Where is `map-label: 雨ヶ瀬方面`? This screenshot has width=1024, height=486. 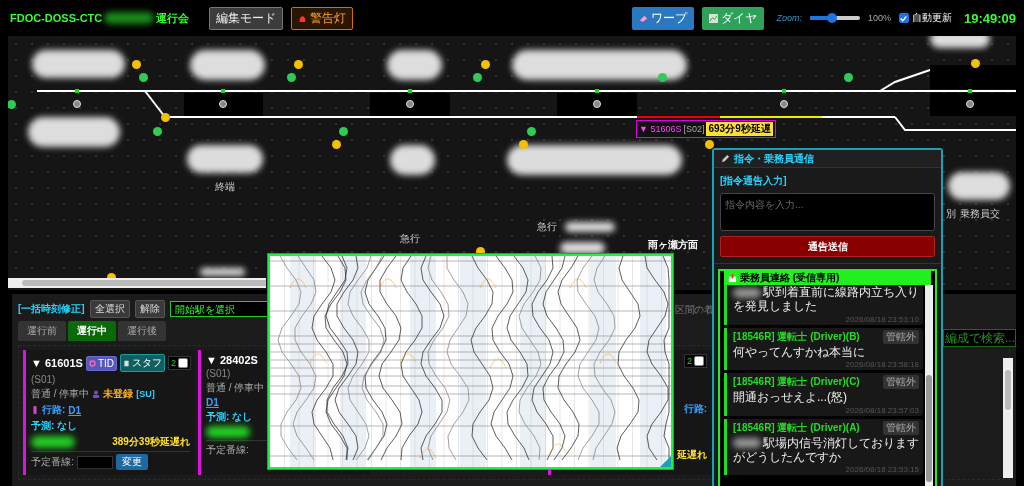 map-label: 雨ヶ瀬方面 is located at coordinates (673, 245).